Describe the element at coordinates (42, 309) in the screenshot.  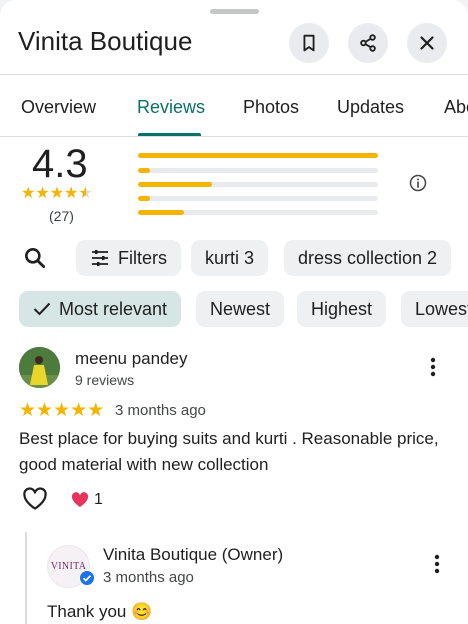
I see `check-icon` at that location.